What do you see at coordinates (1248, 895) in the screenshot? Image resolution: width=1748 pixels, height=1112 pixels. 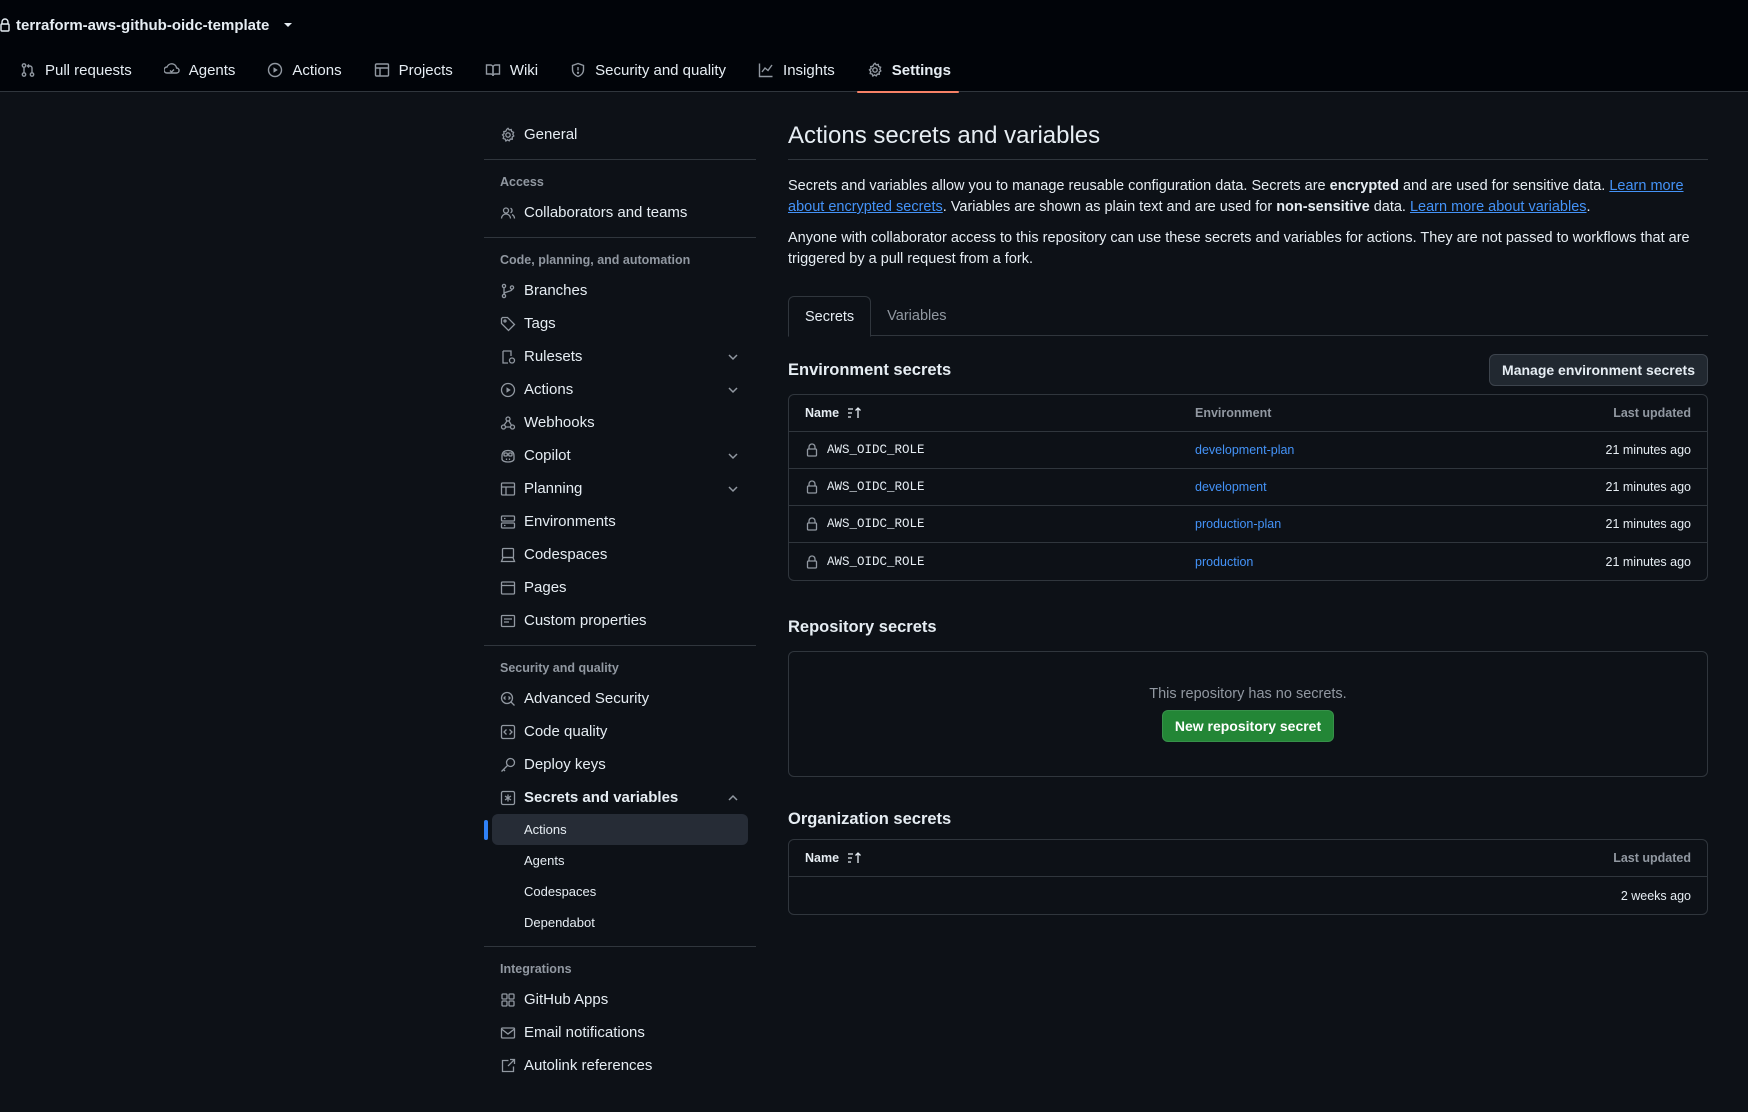 I see `table-row: 2 weeks ago` at bounding box center [1248, 895].